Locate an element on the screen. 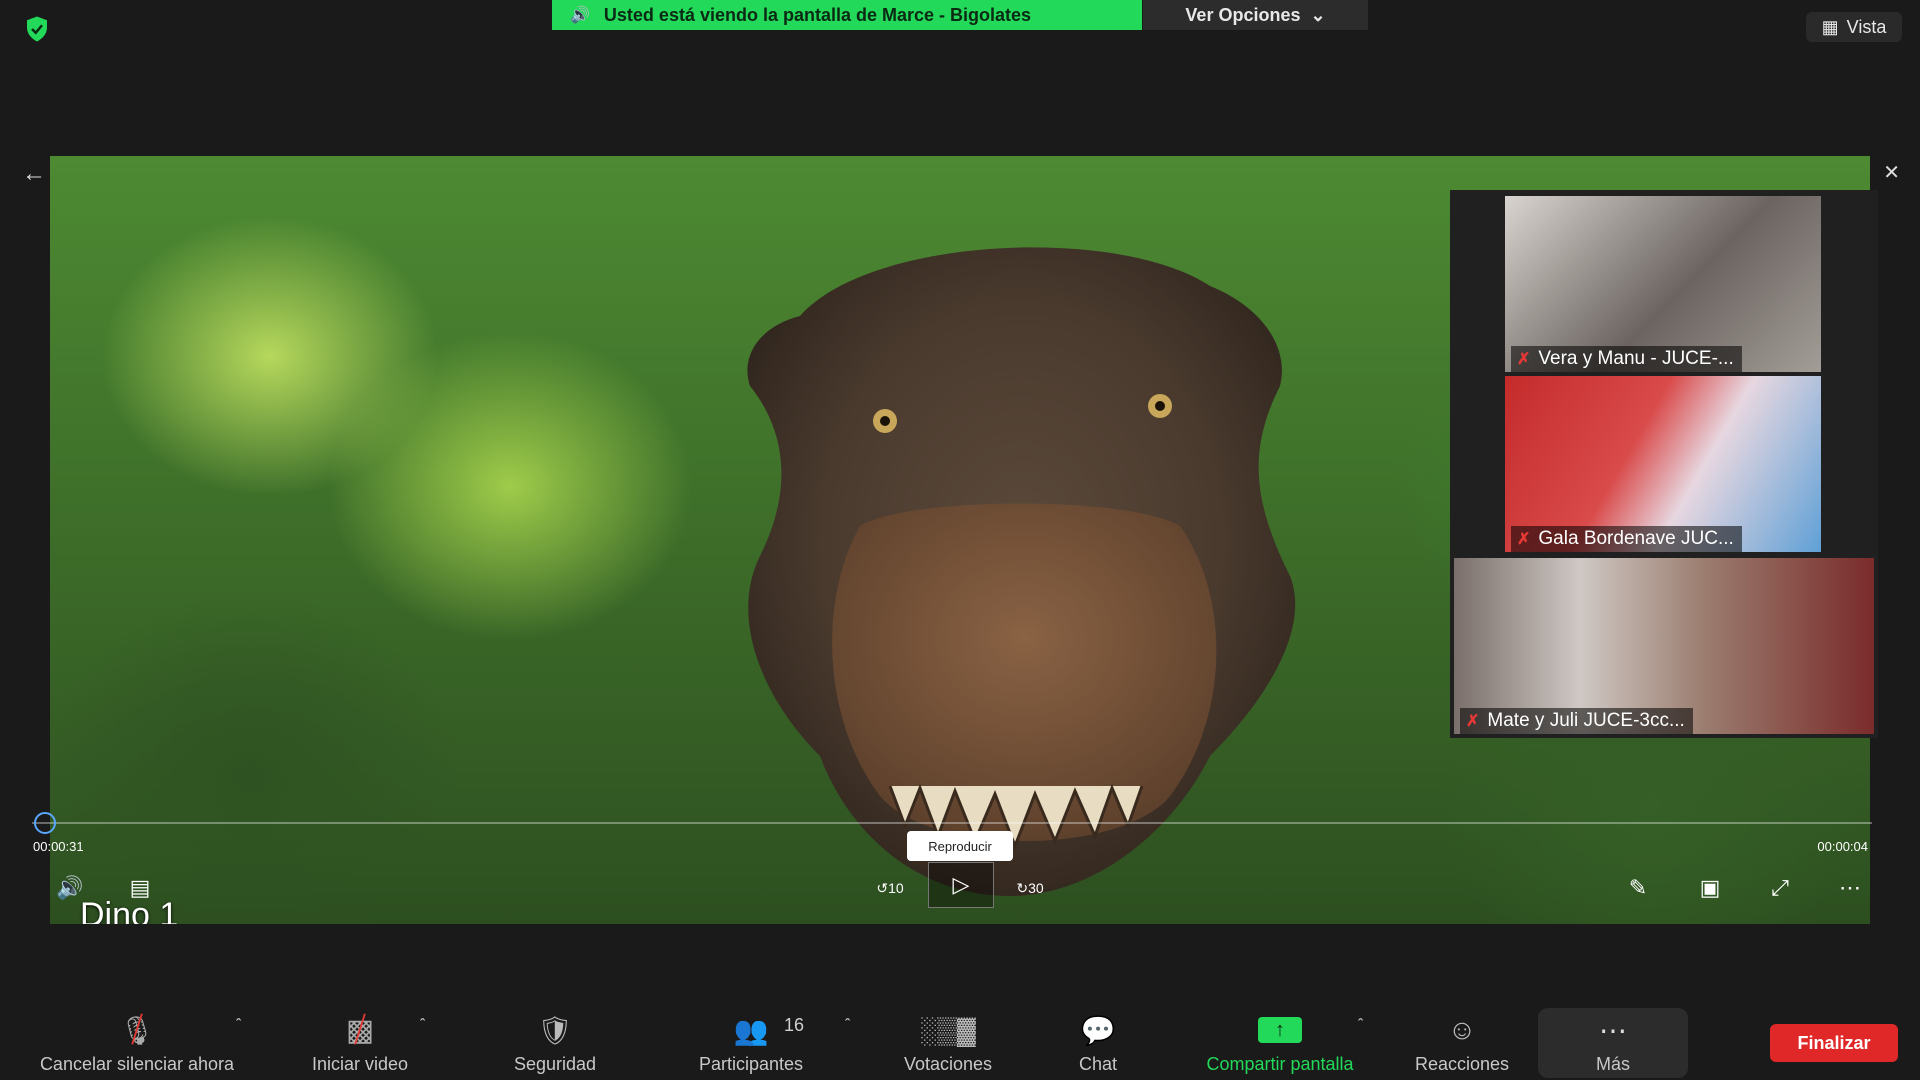 The image size is (1920, 1080). rewind-10-button: ↺ 10 is located at coordinates (890, 888).